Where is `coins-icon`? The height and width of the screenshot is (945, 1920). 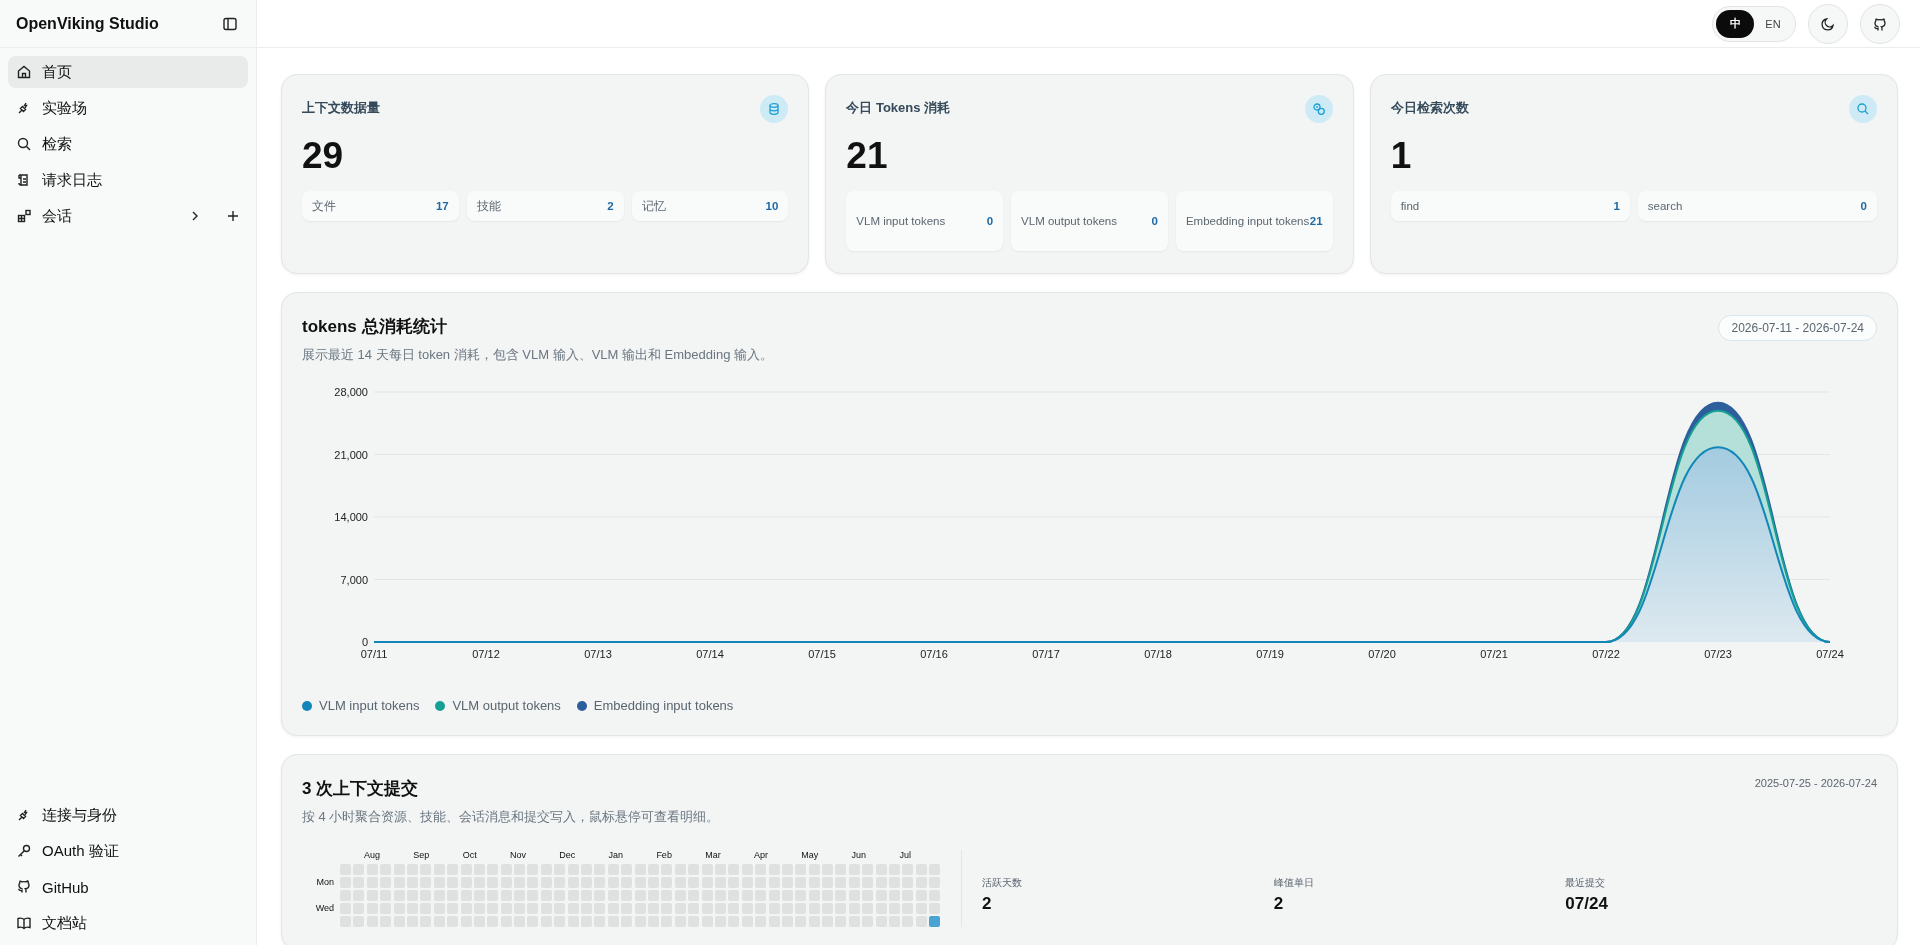 coins-icon is located at coordinates (1318, 109).